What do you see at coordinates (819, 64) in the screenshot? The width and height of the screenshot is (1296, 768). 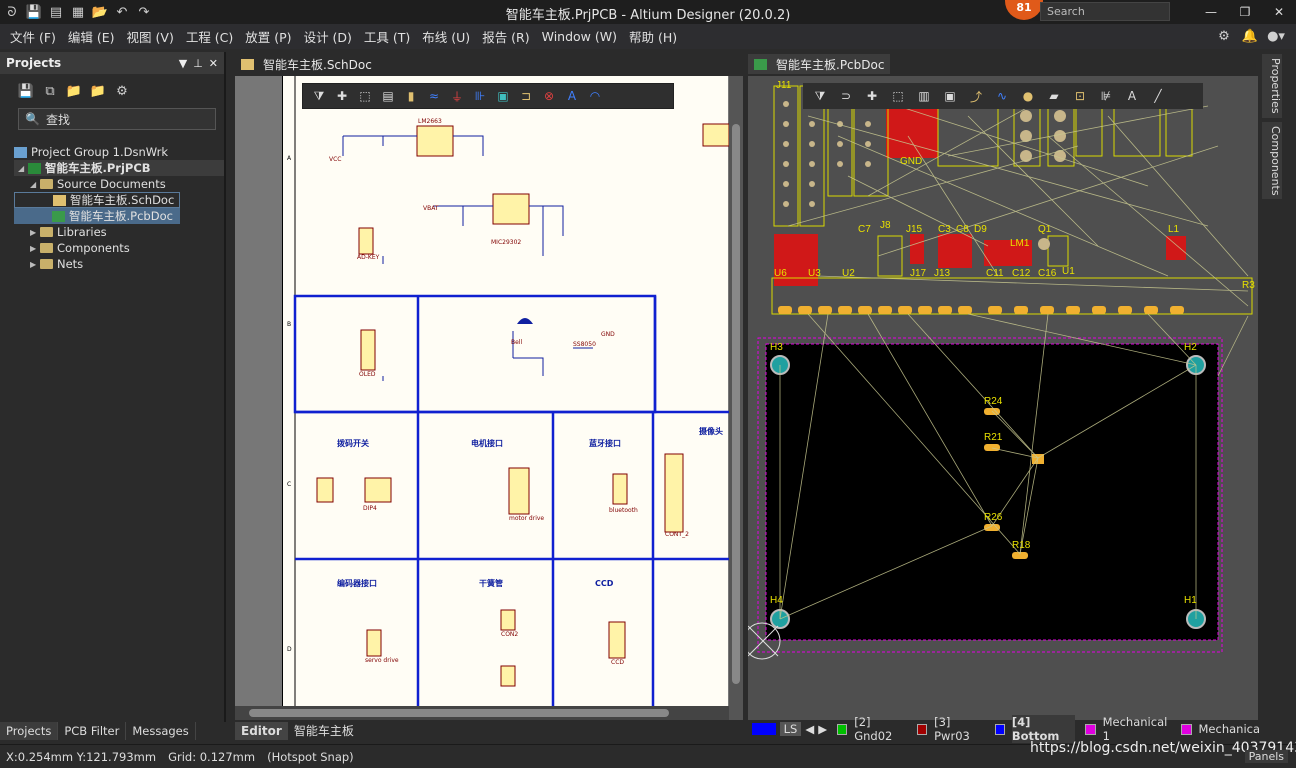 I see `tab-pcbdoc: 智能车主板.PcbDoc` at bounding box center [819, 64].